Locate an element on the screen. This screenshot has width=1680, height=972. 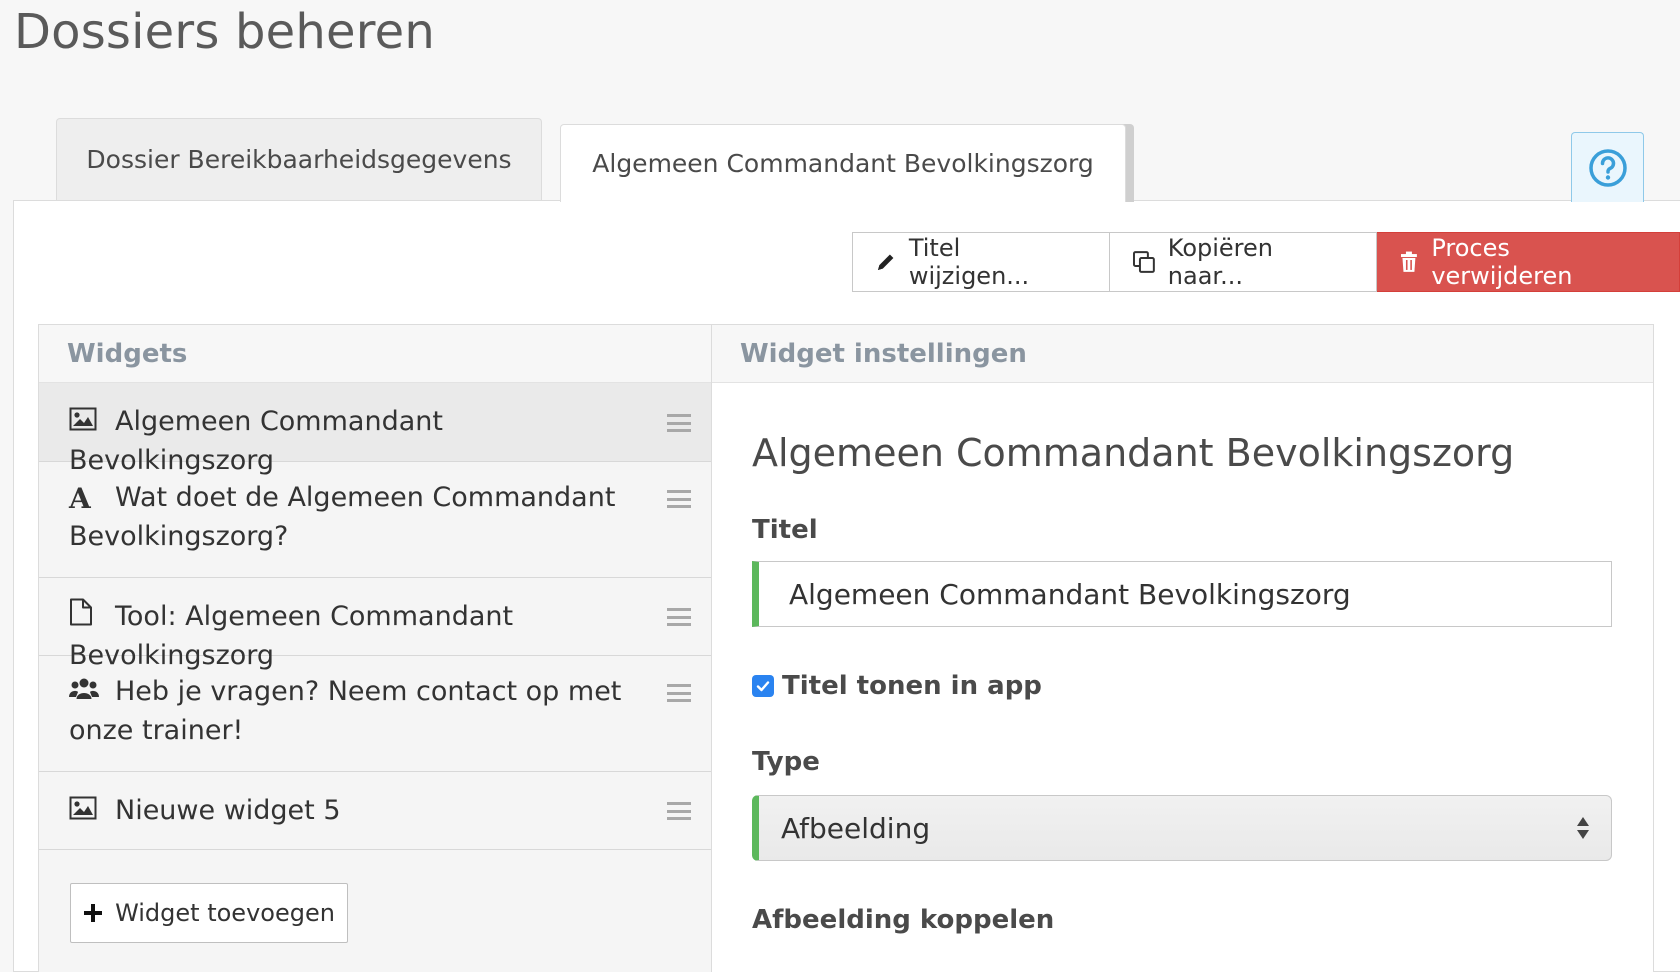
add-widget-button: Widget toevoegen is located at coordinates (209, 913).